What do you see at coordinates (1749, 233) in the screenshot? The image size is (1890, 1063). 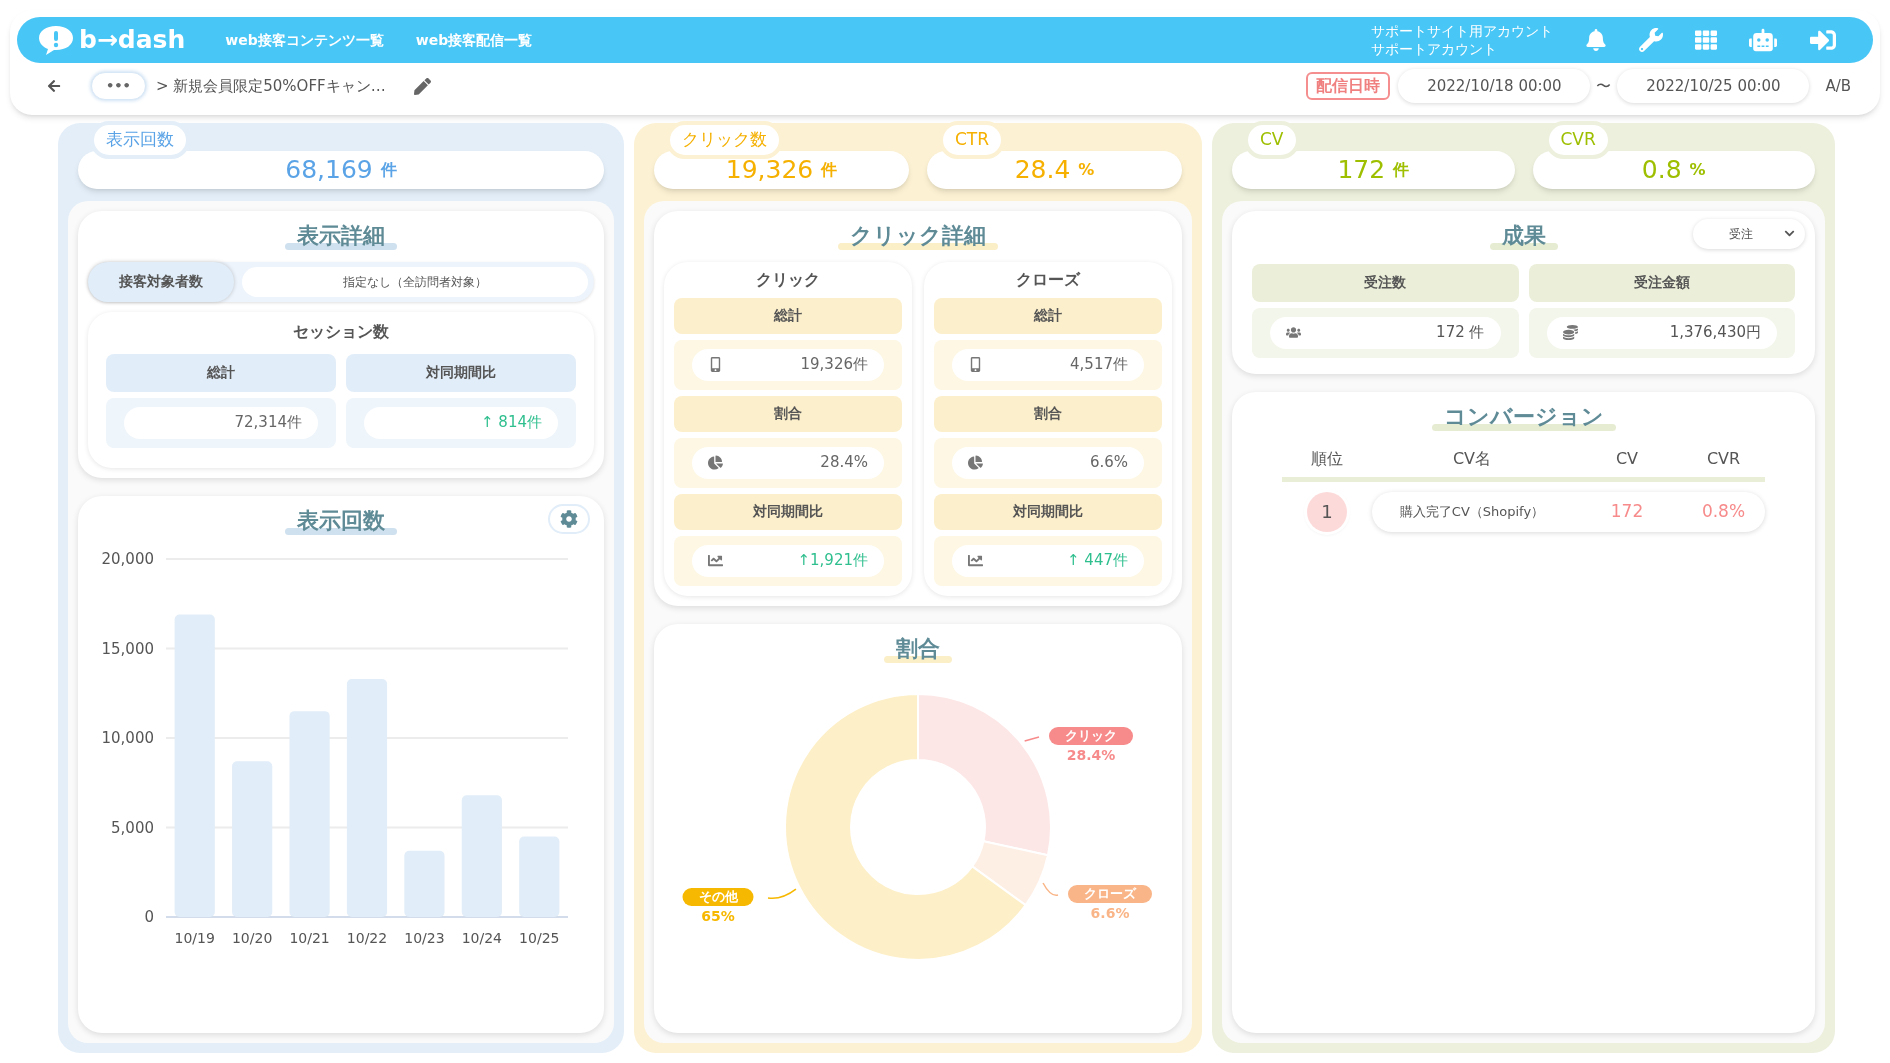 I see `outcome-select: 受注` at bounding box center [1749, 233].